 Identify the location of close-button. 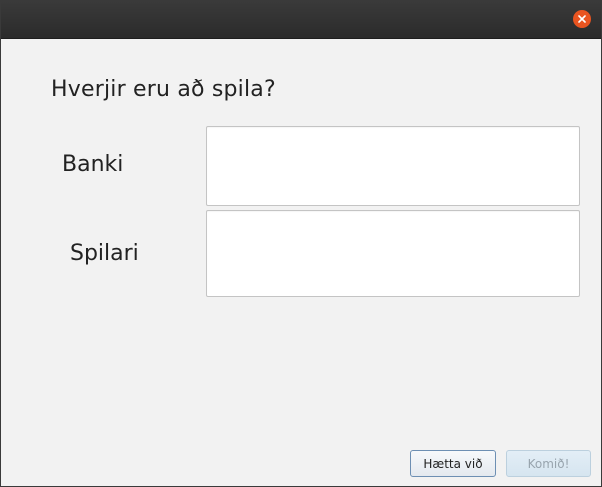
(582, 19).